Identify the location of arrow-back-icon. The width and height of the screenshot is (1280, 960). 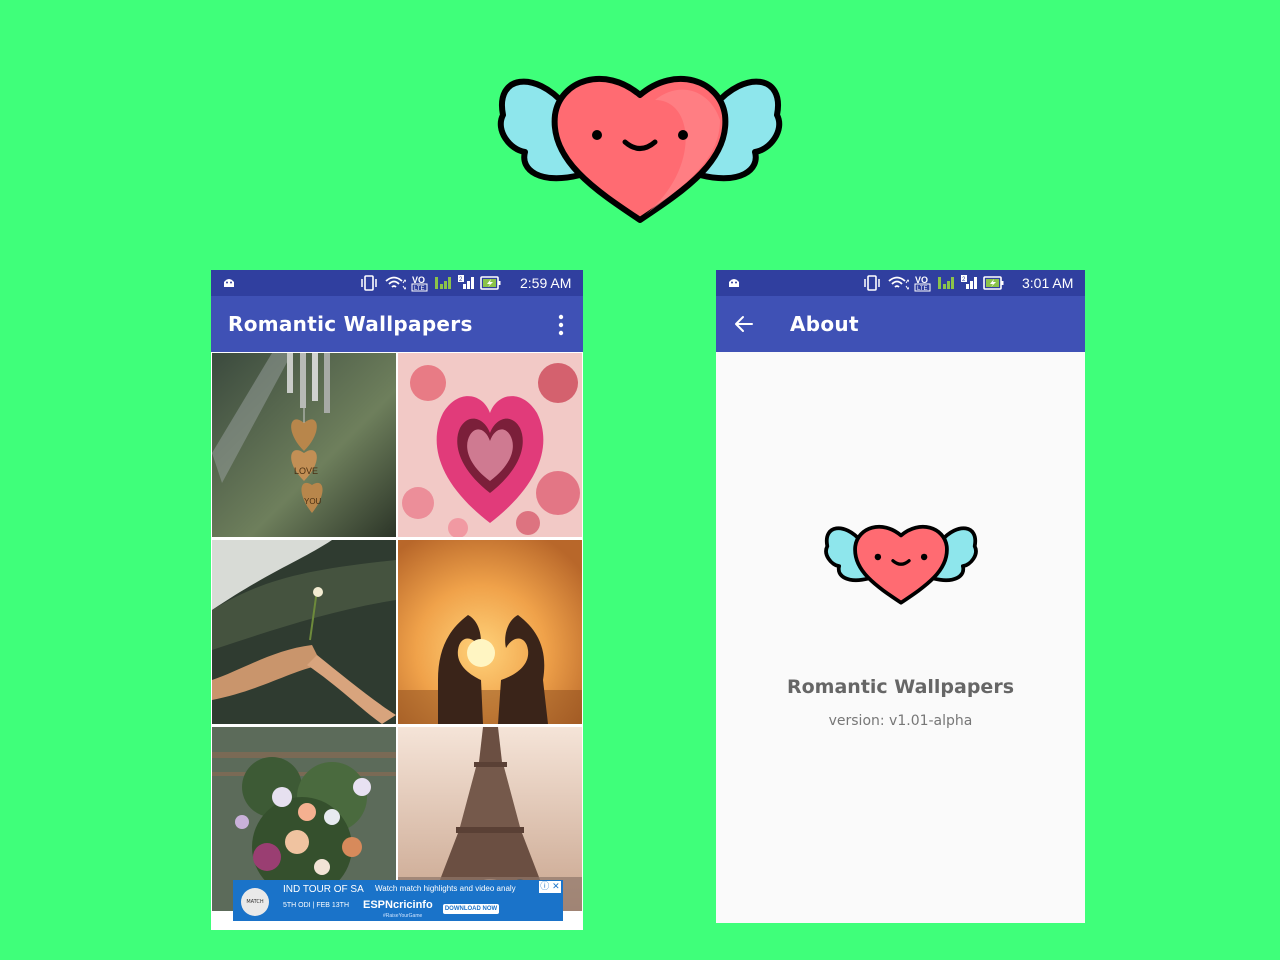
(744, 324).